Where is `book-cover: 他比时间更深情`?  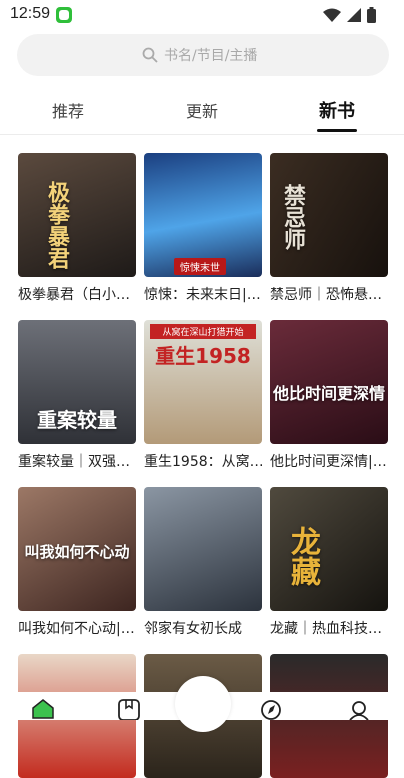
book-cover: 他比时间更深情 is located at coordinates (329, 382).